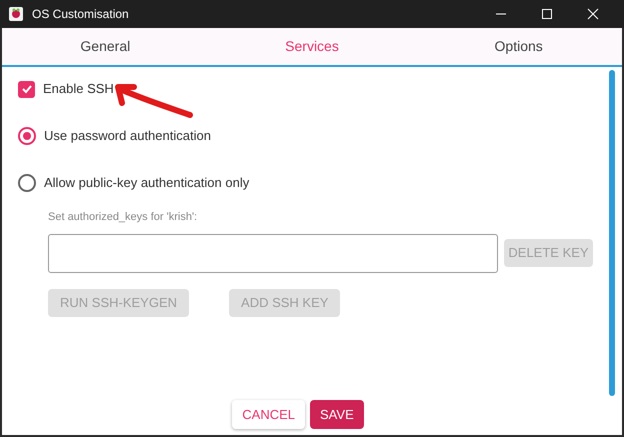 The height and width of the screenshot is (437, 624). Describe the element at coordinates (612, 233) in the screenshot. I see `scrollbar` at that location.